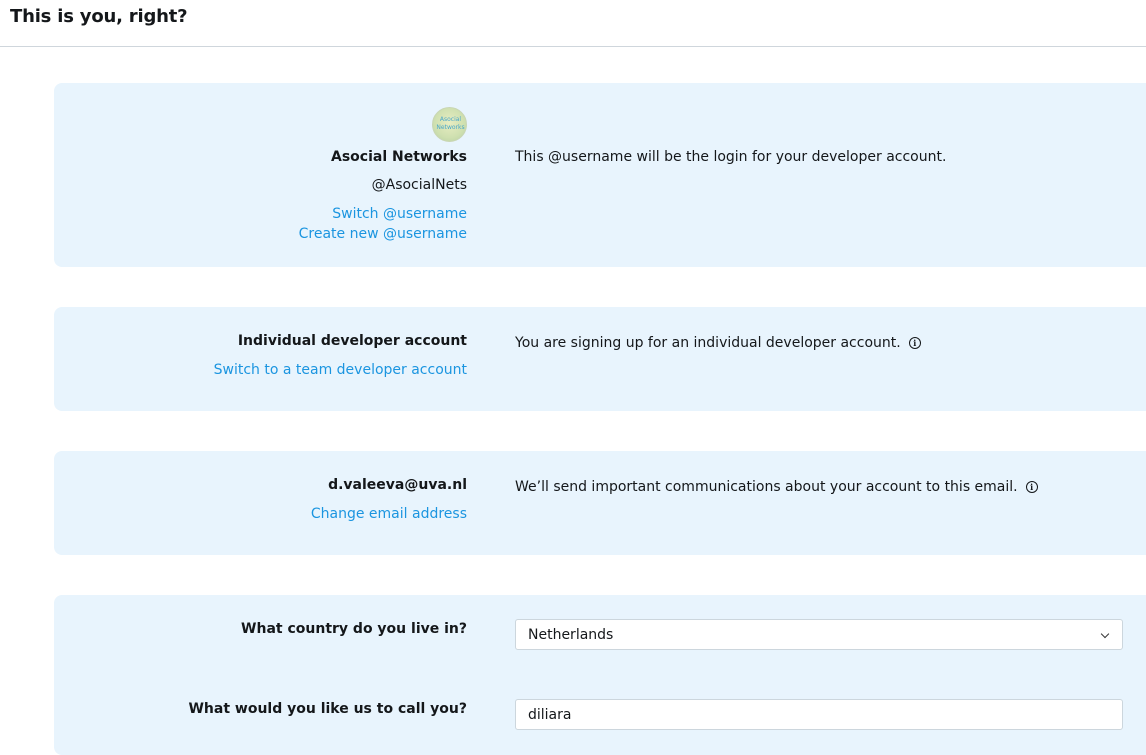  I want to click on avatar: Asocial Networks, so click(449, 124).